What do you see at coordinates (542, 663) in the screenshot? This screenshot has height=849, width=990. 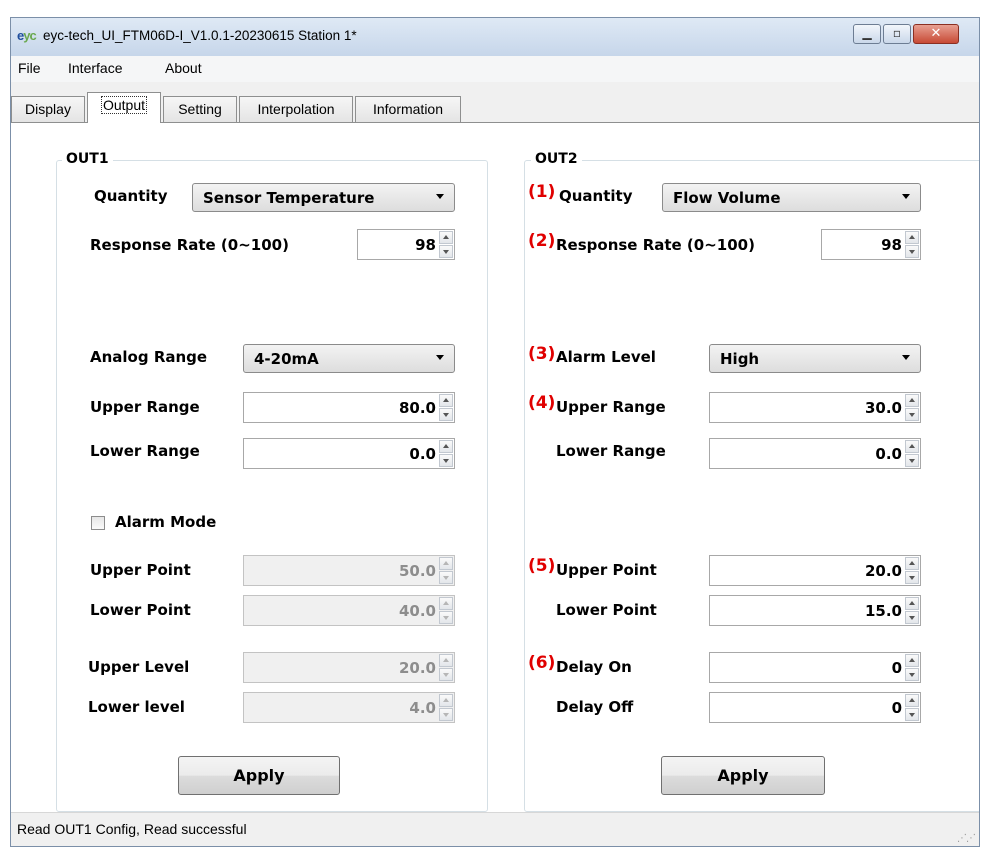 I see `annotation-marker-6: (6)` at bounding box center [542, 663].